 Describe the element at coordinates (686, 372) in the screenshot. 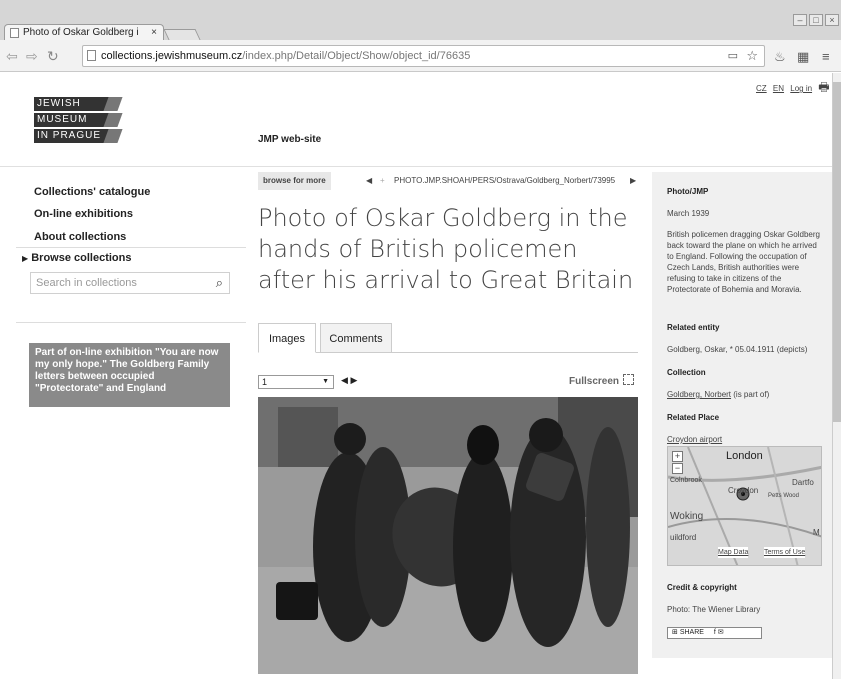

I see `collection-label: Collection` at that location.